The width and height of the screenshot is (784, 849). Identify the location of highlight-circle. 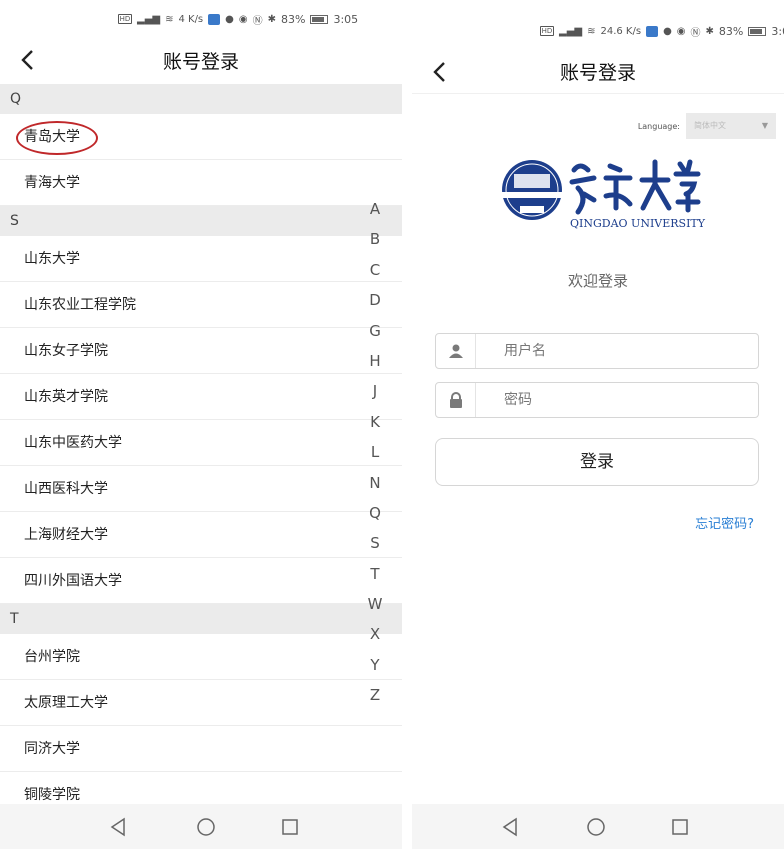
(57, 138).